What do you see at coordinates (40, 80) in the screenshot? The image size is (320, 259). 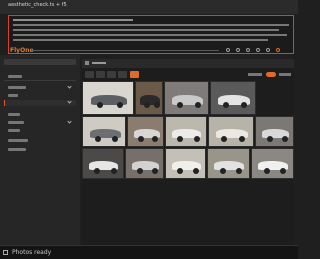 I see `sidebar-divider` at bounding box center [40, 80].